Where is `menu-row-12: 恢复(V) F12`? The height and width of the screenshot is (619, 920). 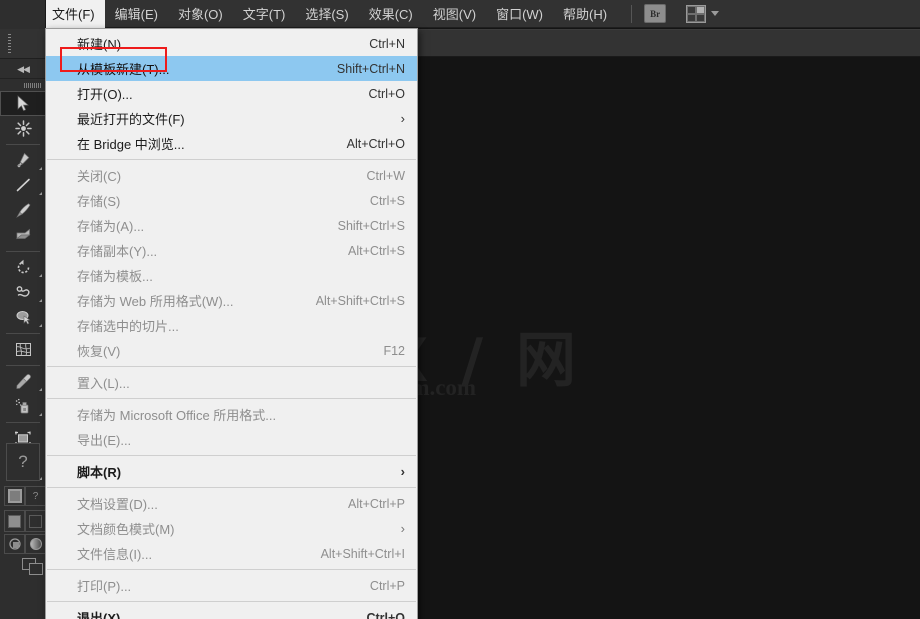
menu-row-12: 恢复(V) F12 is located at coordinates (231, 350).